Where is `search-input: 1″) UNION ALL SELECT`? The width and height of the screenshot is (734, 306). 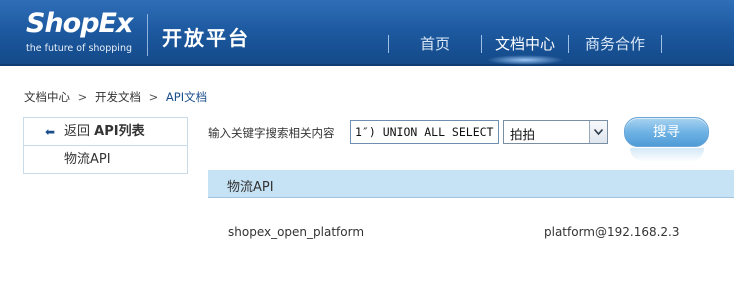
search-input: 1″) UNION ALL SELECT is located at coordinates (424, 132).